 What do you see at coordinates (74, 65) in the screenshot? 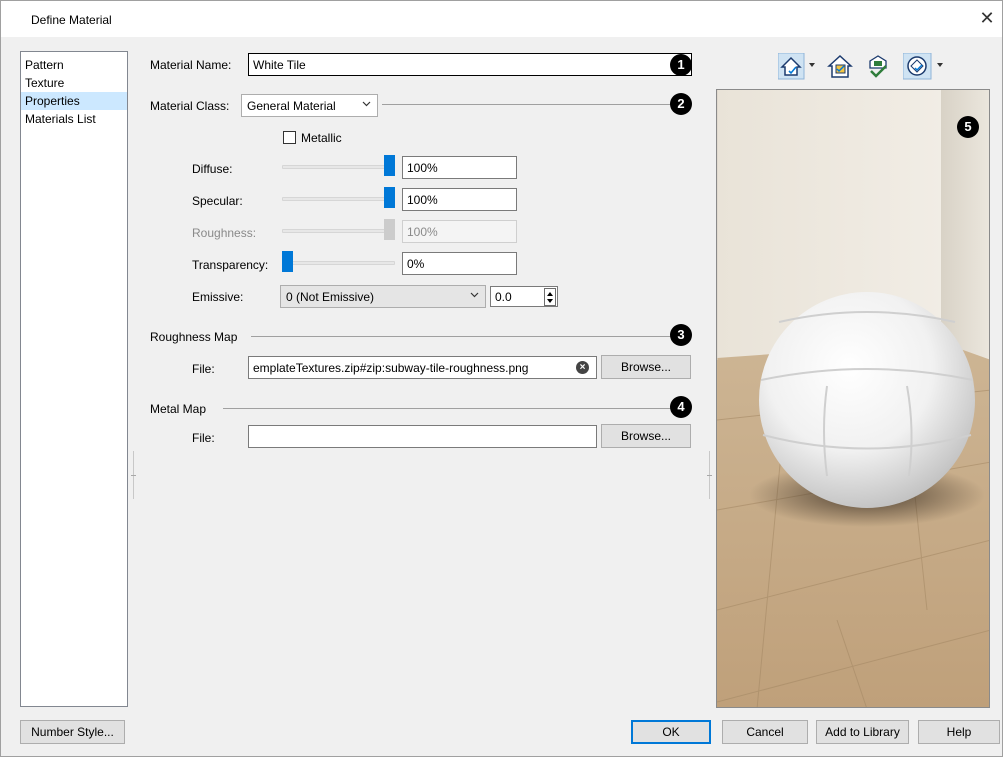
I see `nav-item-pattern: Pattern` at bounding box center [74, 65].